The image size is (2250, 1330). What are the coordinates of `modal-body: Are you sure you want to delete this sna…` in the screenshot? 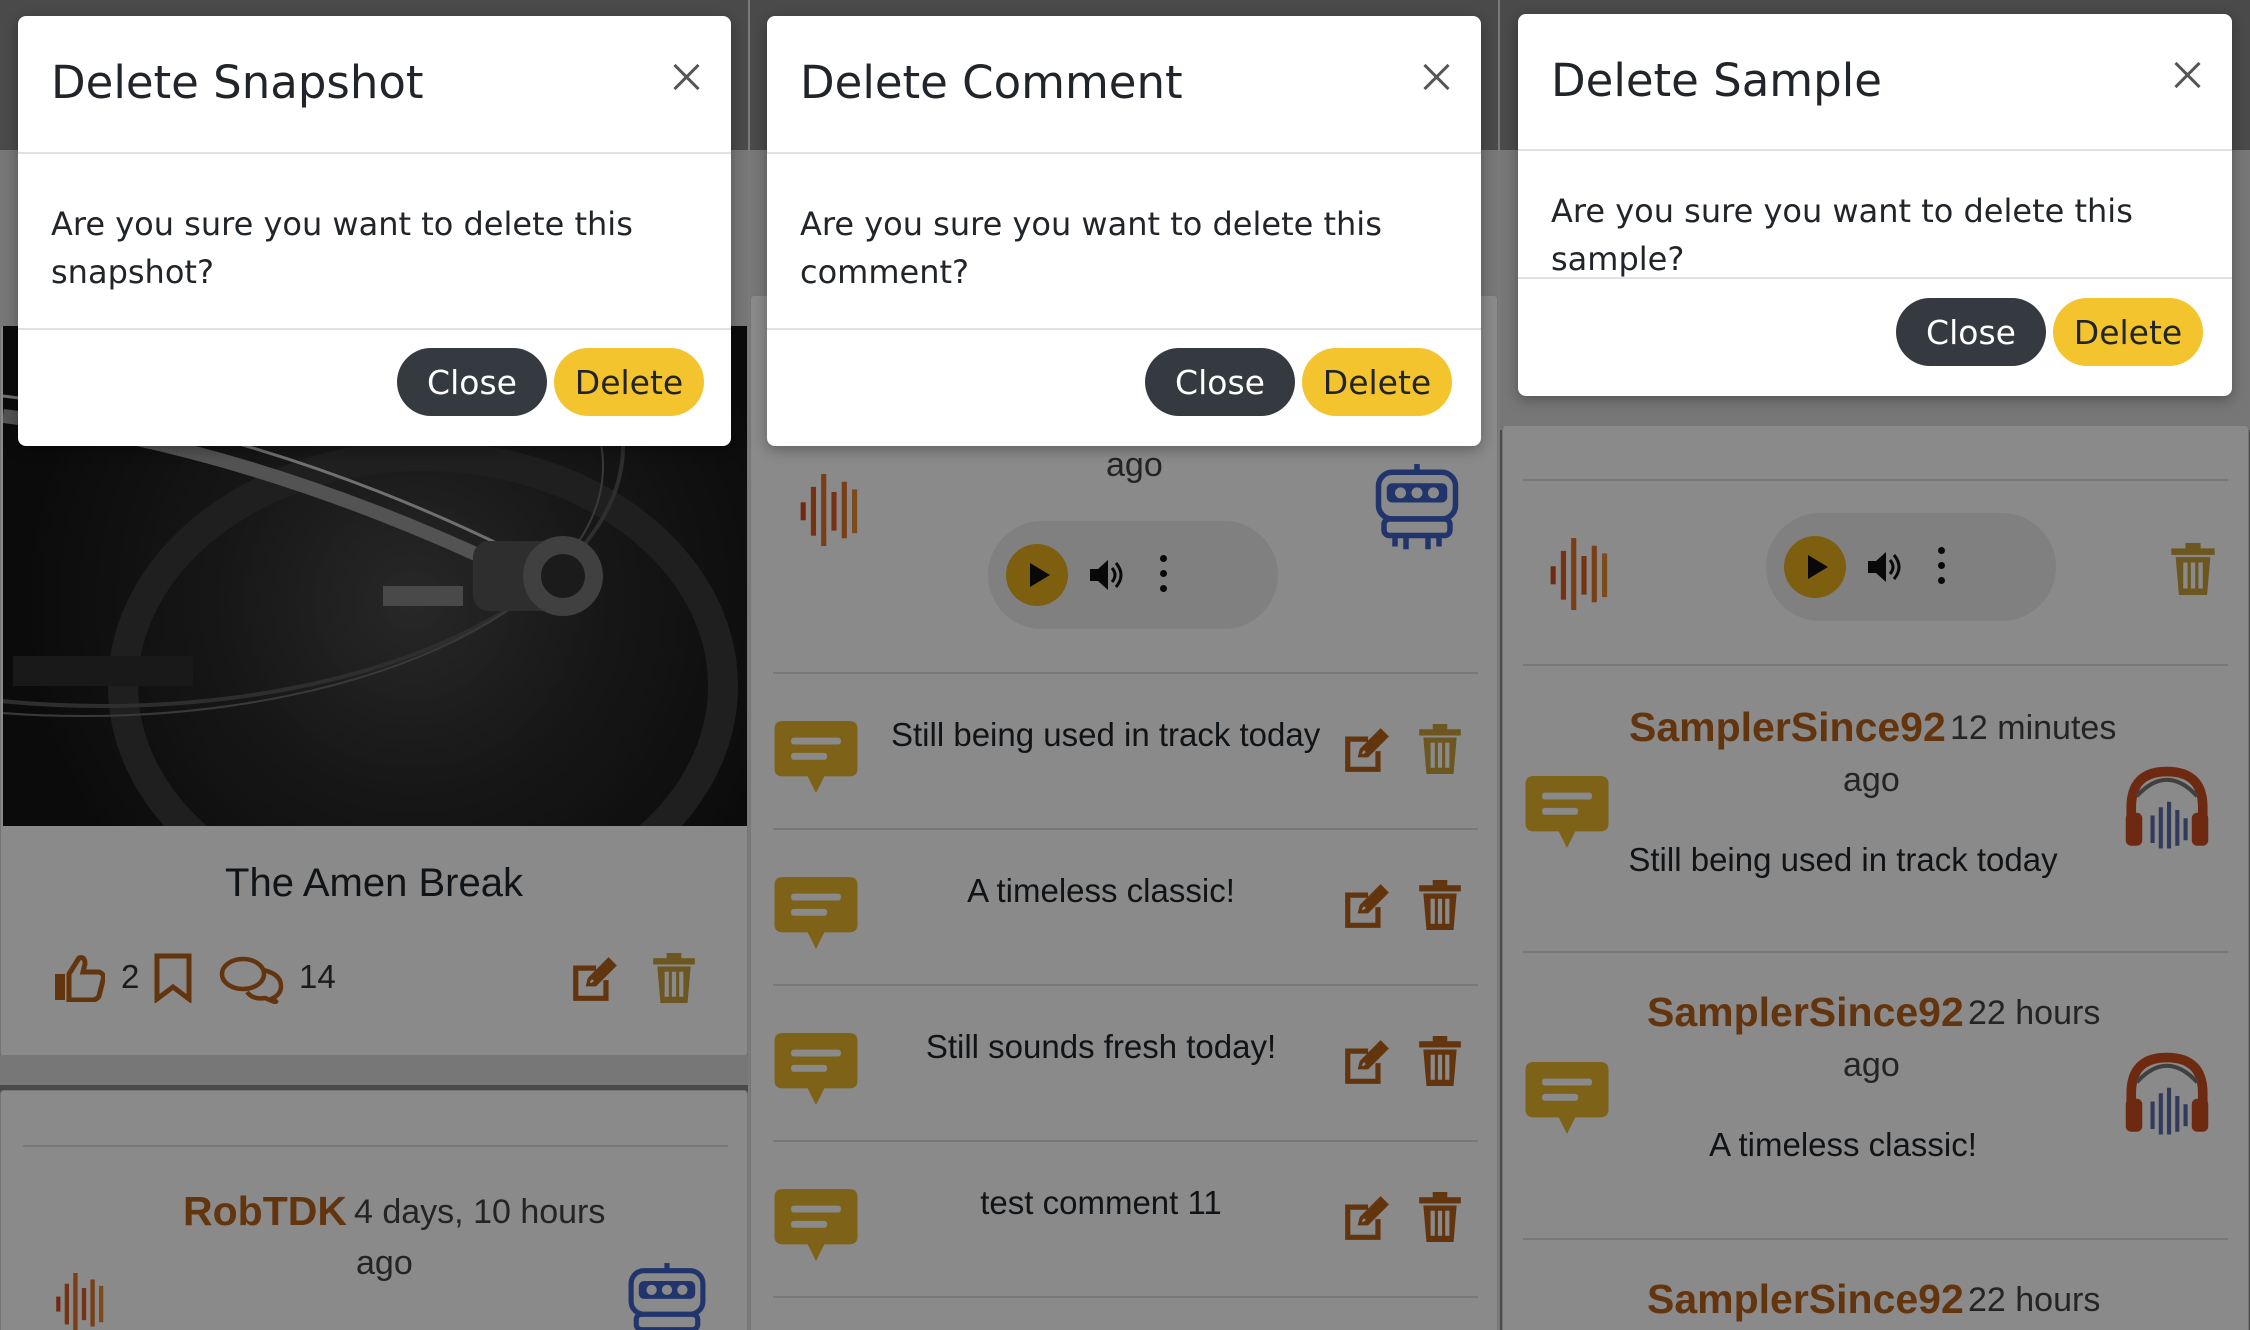 It's located at (374, 241).